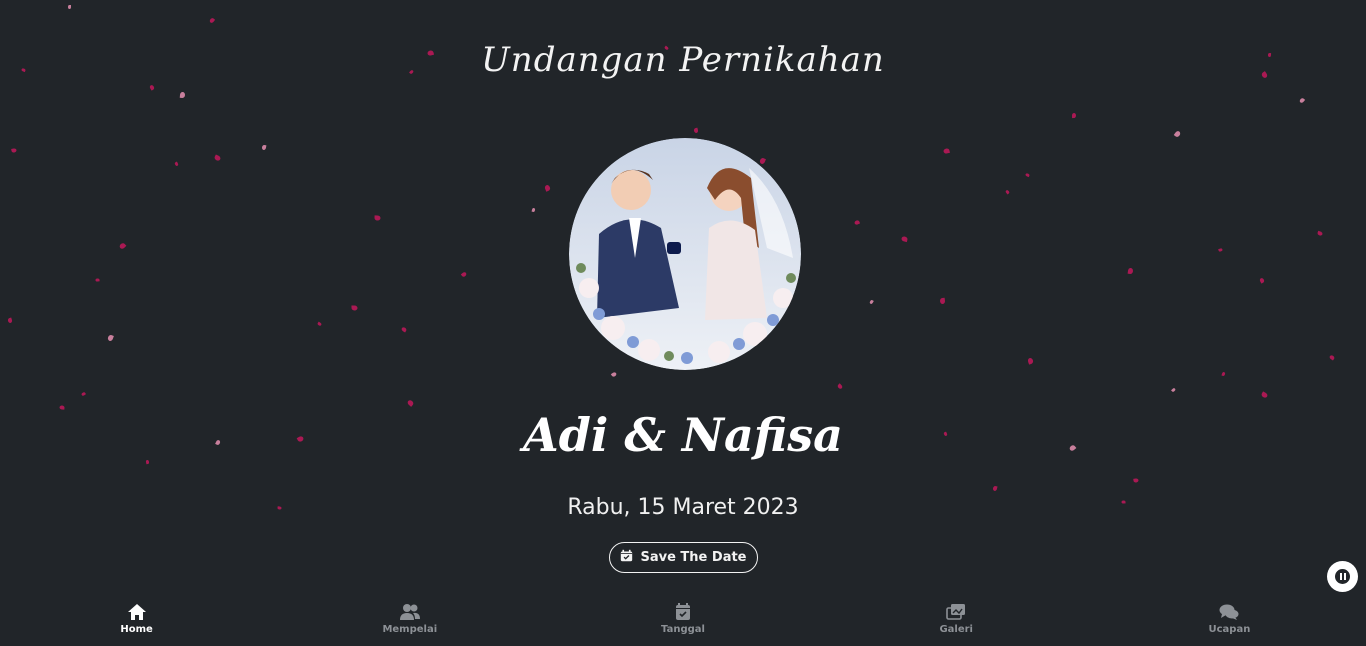  I want to click on nav-item-home: Home, so click(136, 622).